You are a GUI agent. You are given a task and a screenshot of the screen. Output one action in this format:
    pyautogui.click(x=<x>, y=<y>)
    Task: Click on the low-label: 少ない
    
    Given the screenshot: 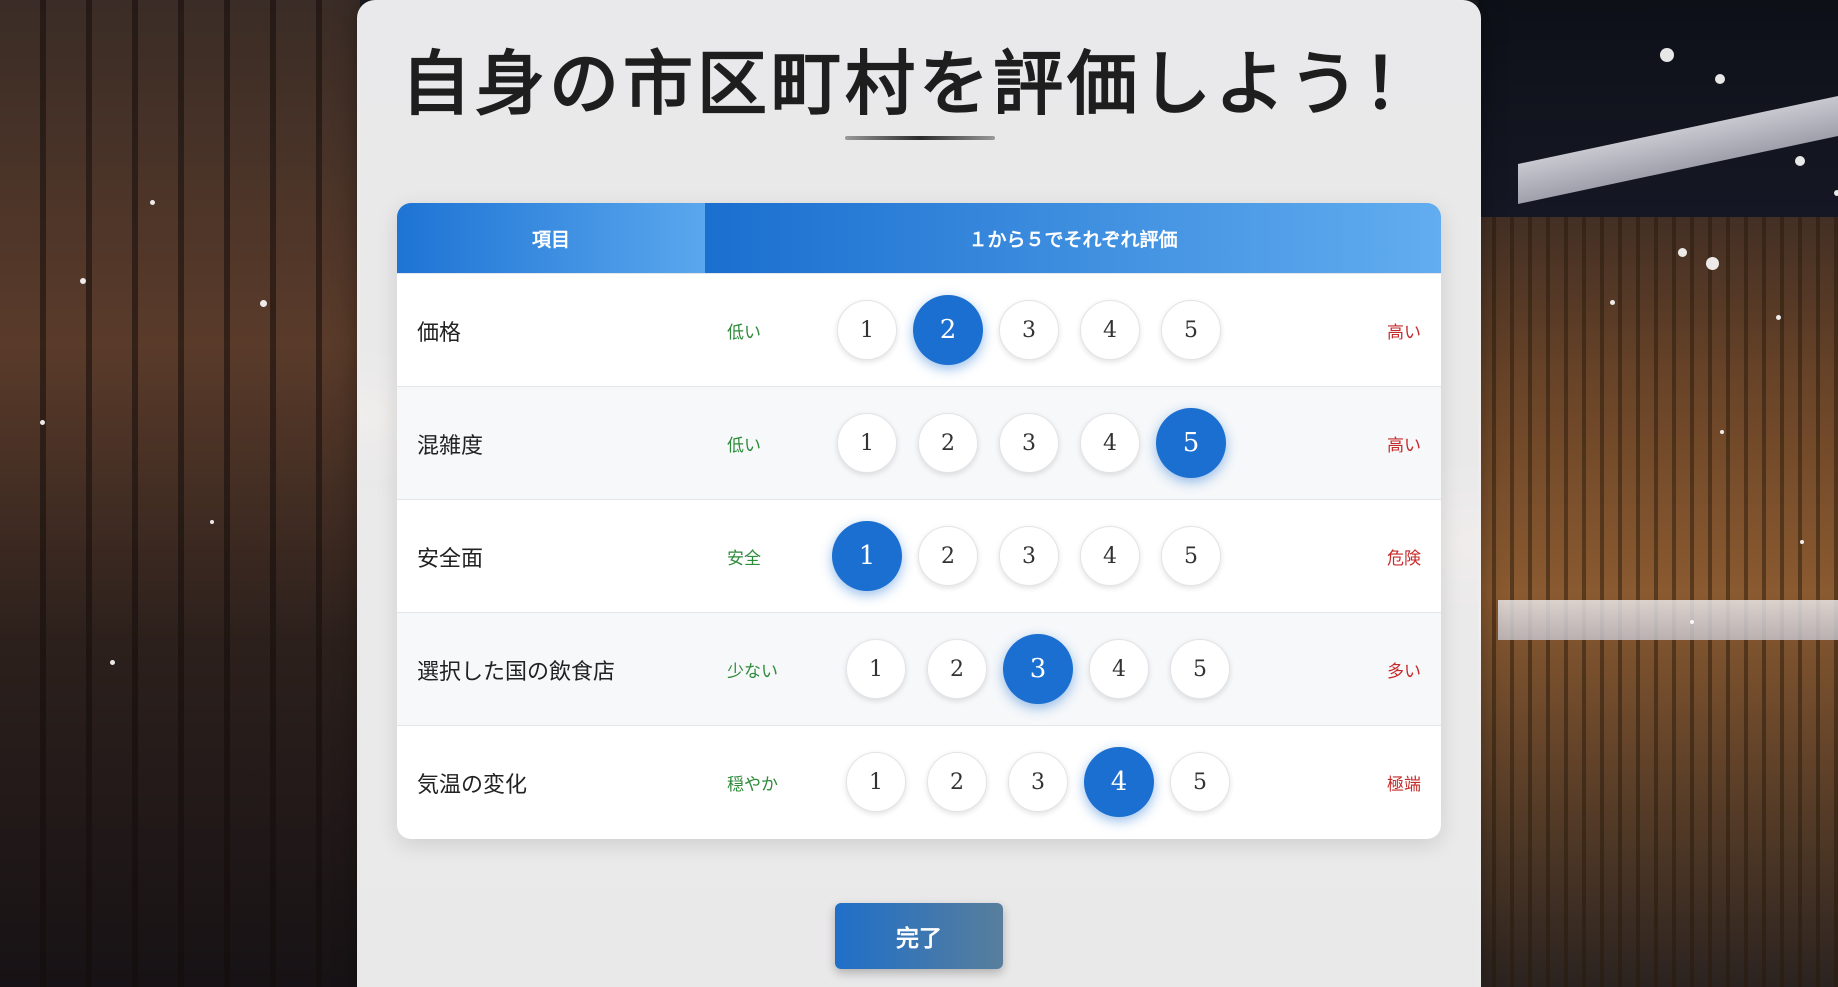 What is the action you would take?
    pyautogui.click(x=752, y=672)
    